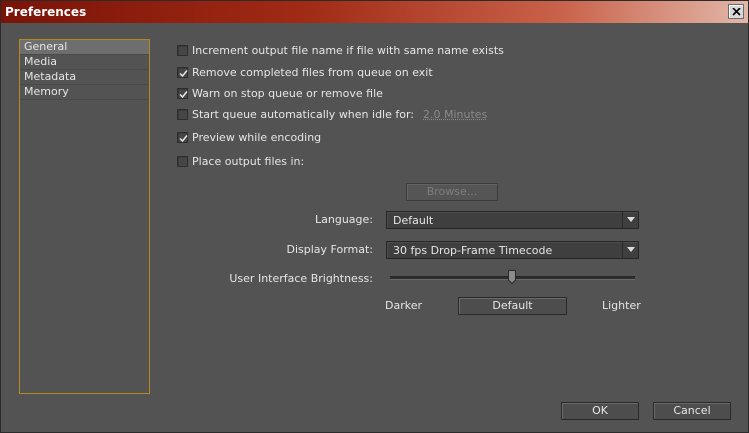 The image size is (749, 433). What do you see at coordinates (692, 411) in the screenshot?
I see `cancel-button: Cancel` at bounding box center [692, 411].